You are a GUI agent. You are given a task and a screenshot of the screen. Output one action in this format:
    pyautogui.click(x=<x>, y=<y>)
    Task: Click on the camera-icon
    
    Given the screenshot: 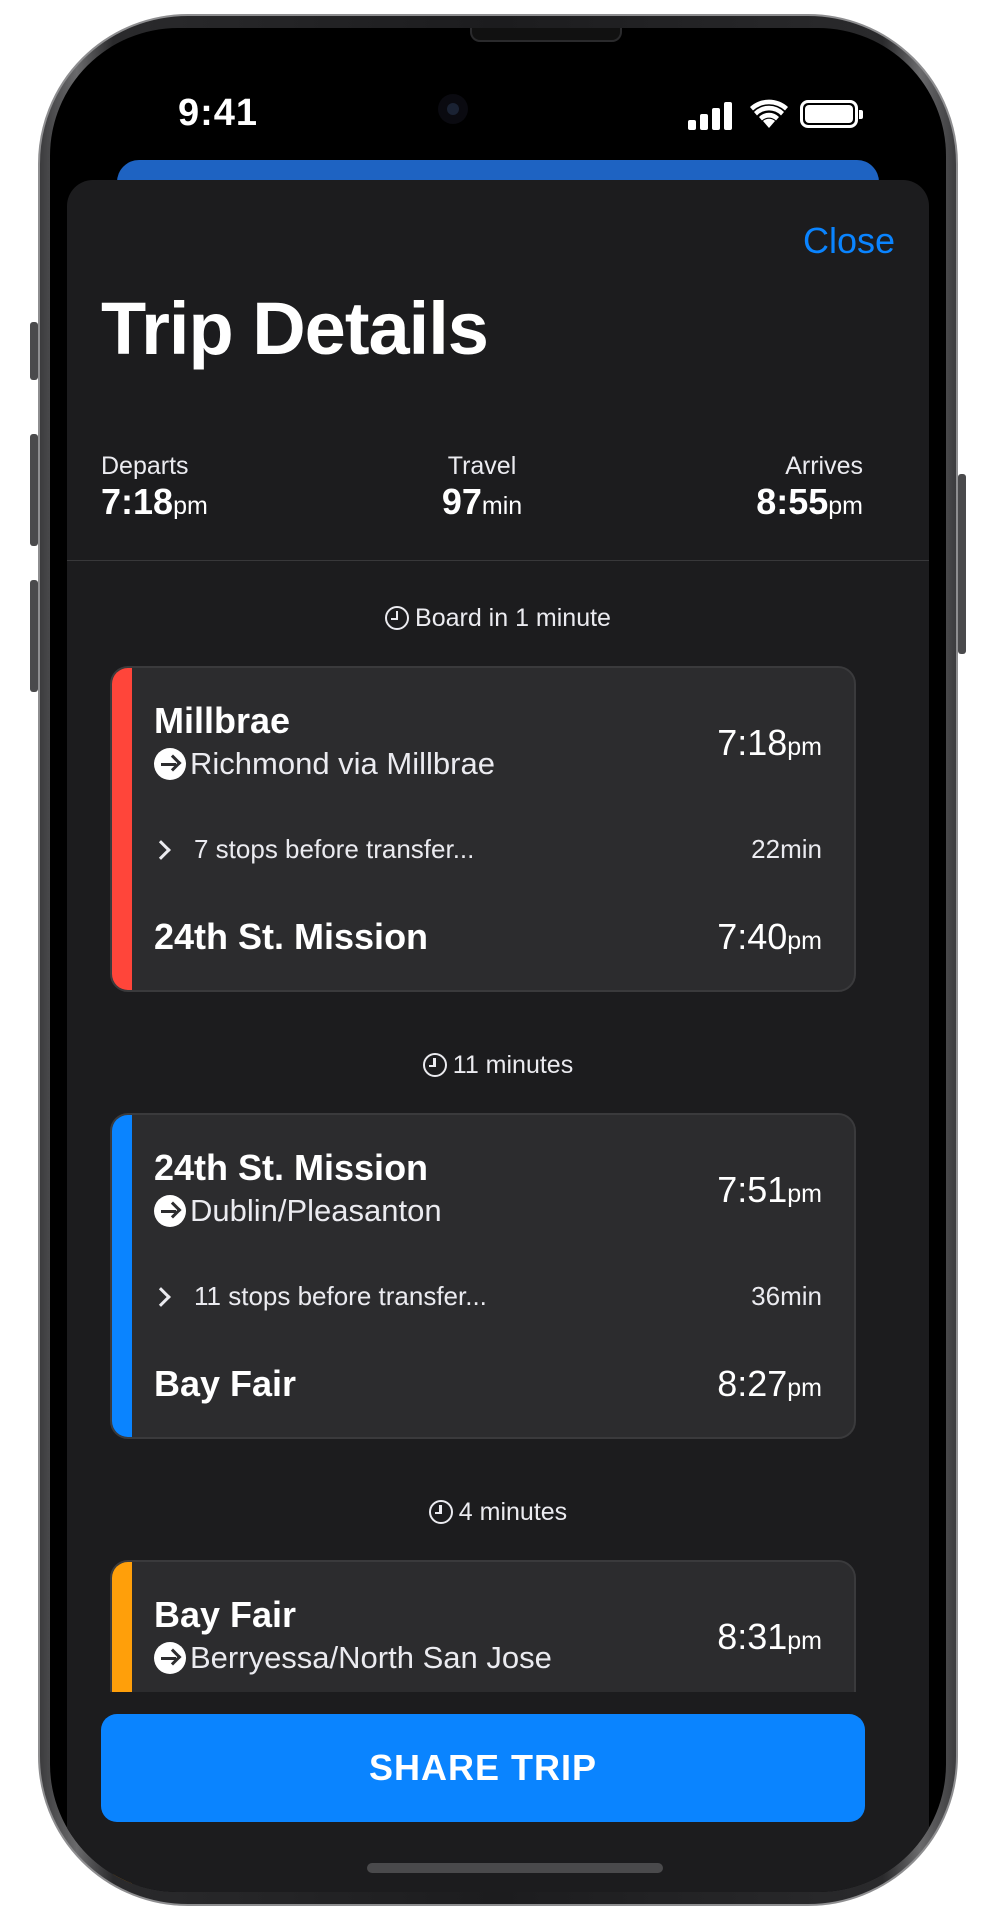 What is the action you would take?
    pyautogui.click(x=453, y=109)
    